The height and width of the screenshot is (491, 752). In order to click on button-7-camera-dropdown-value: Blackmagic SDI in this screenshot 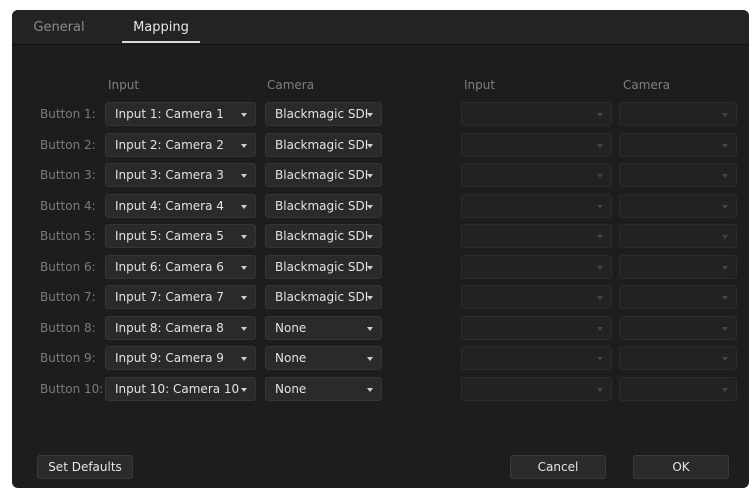, I will do `click(322, 297)`.